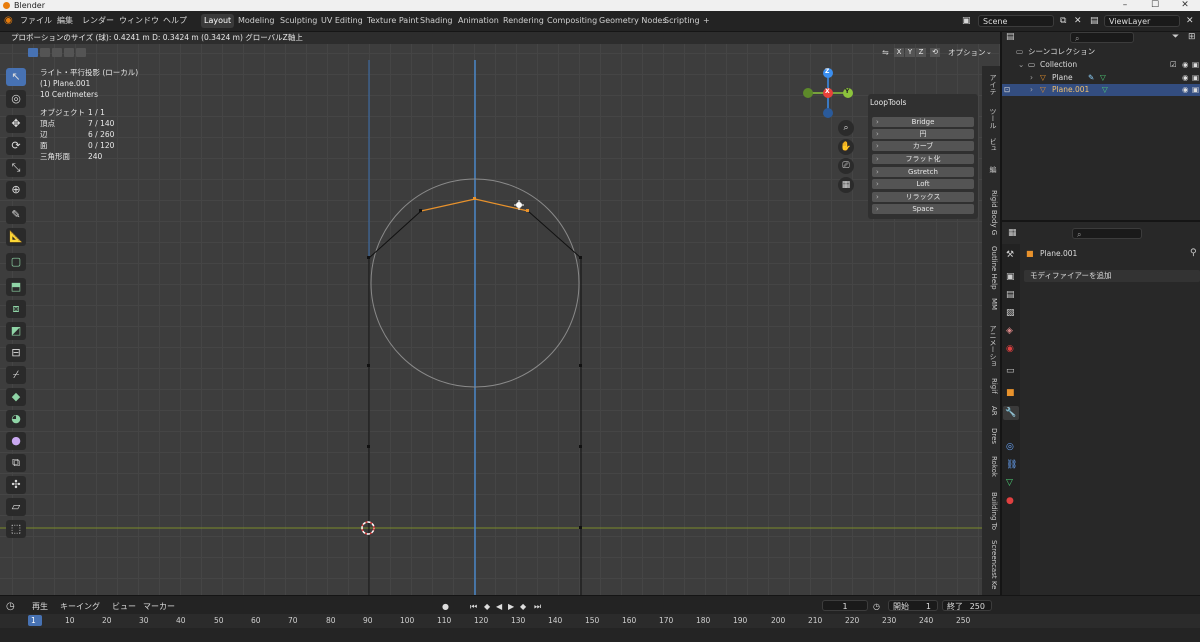 This screenshot has width=1200, height=642. What do you see at coordinates (16, 237) in the screenshot?
I see `measure-tool: 📐` at bounding box center [16, 237].